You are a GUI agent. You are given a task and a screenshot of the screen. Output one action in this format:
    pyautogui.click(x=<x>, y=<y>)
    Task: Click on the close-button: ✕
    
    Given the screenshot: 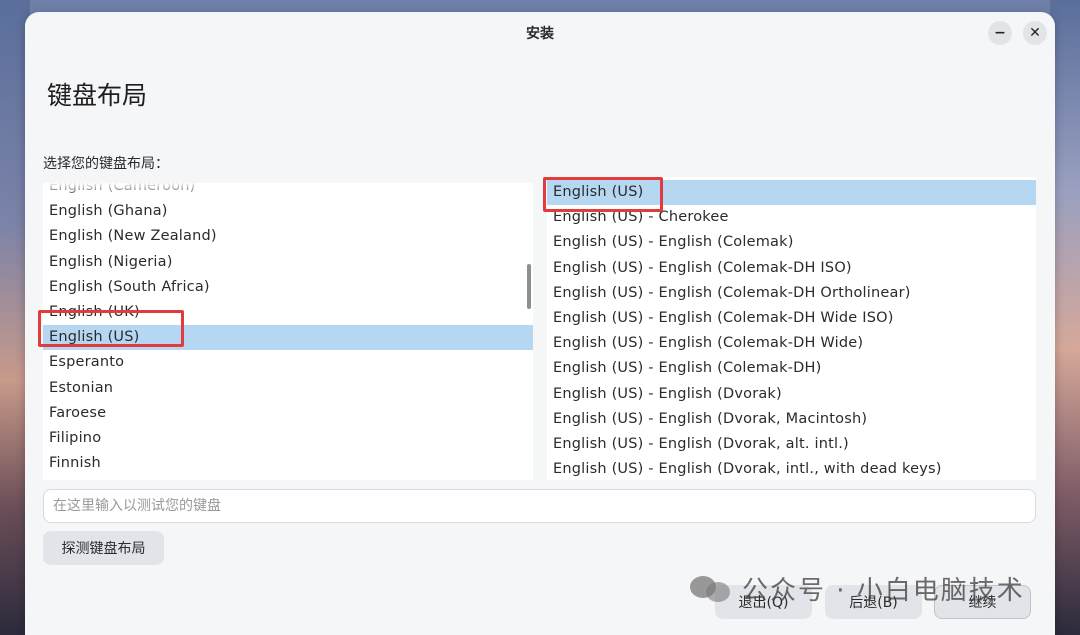 What is the action you would take?
    pyautogui.click(x=1035, y=33)
    